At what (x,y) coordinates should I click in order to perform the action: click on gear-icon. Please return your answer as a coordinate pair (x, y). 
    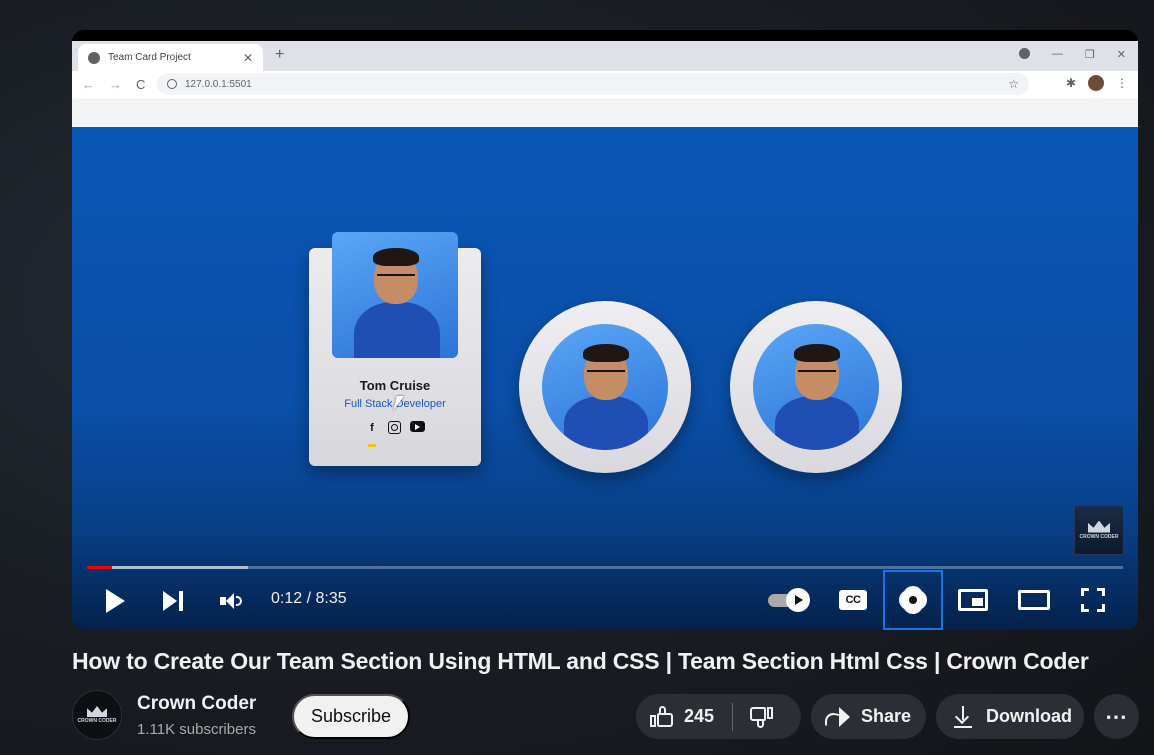
    Looking at the image, I should click on (913, 600).